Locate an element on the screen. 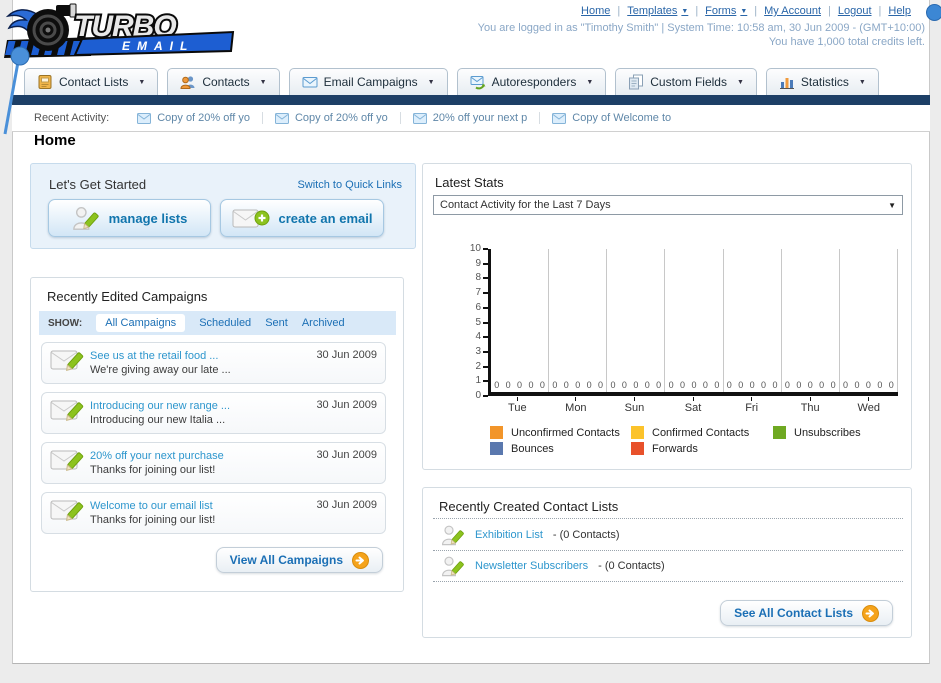 The height and width of the screenshot is (683, 941). y-tick-value: 7 is located at coordinates (478, 293).